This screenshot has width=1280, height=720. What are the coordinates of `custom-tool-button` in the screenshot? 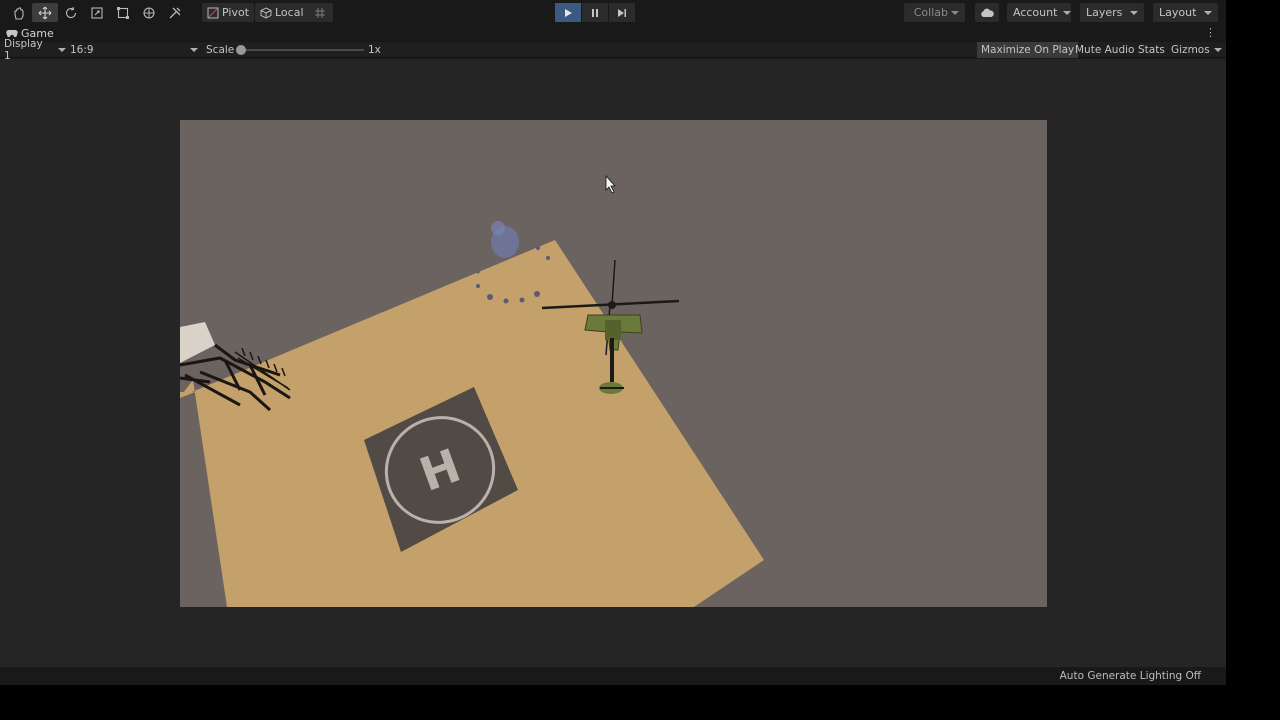 It's located at (175, 12).